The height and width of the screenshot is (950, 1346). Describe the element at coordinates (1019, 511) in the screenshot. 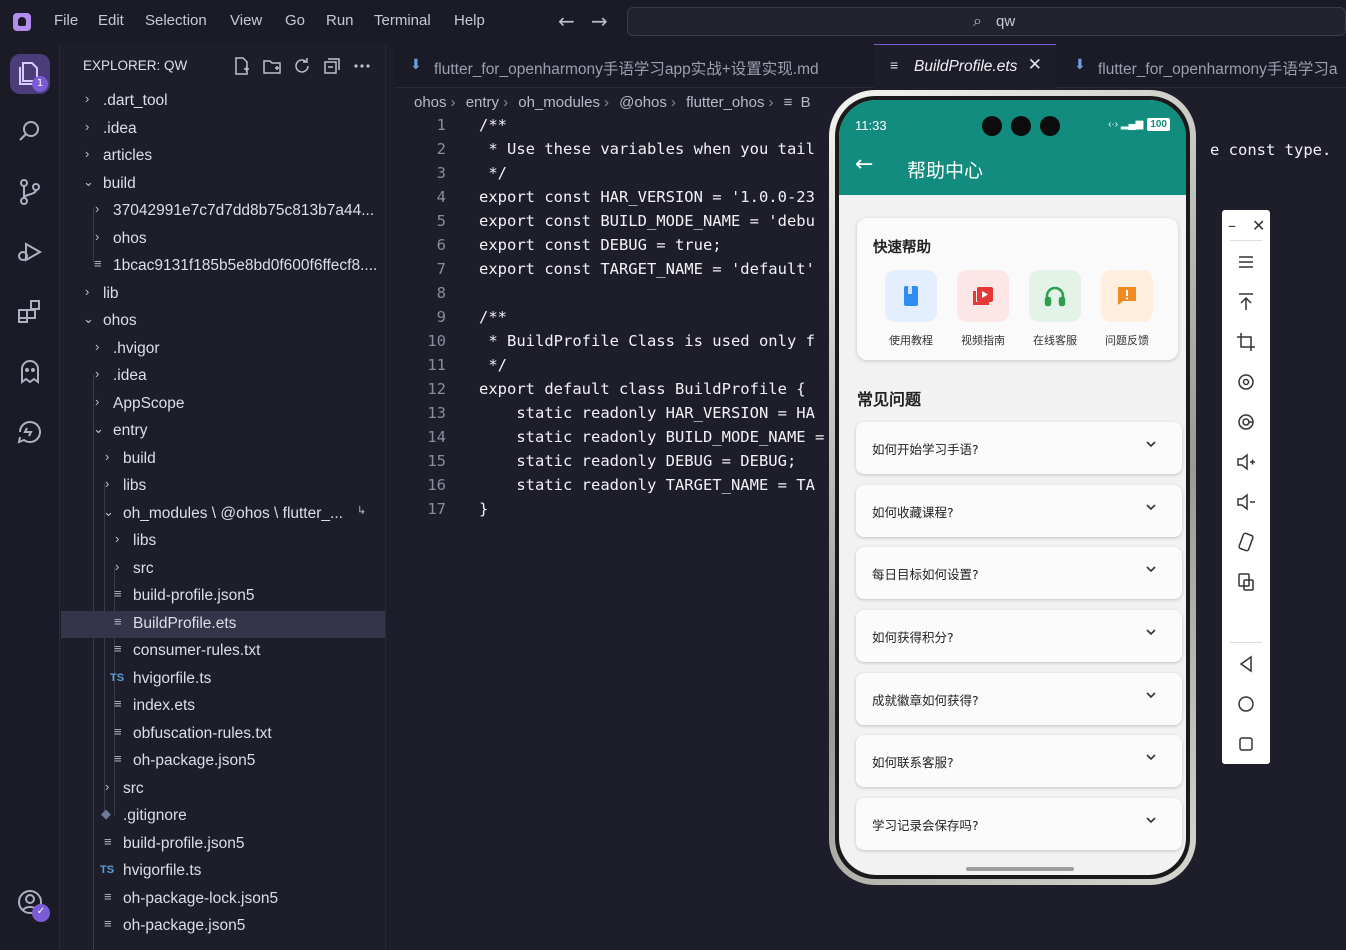

I see `faq-item: 如何收藏课程?` at that location.